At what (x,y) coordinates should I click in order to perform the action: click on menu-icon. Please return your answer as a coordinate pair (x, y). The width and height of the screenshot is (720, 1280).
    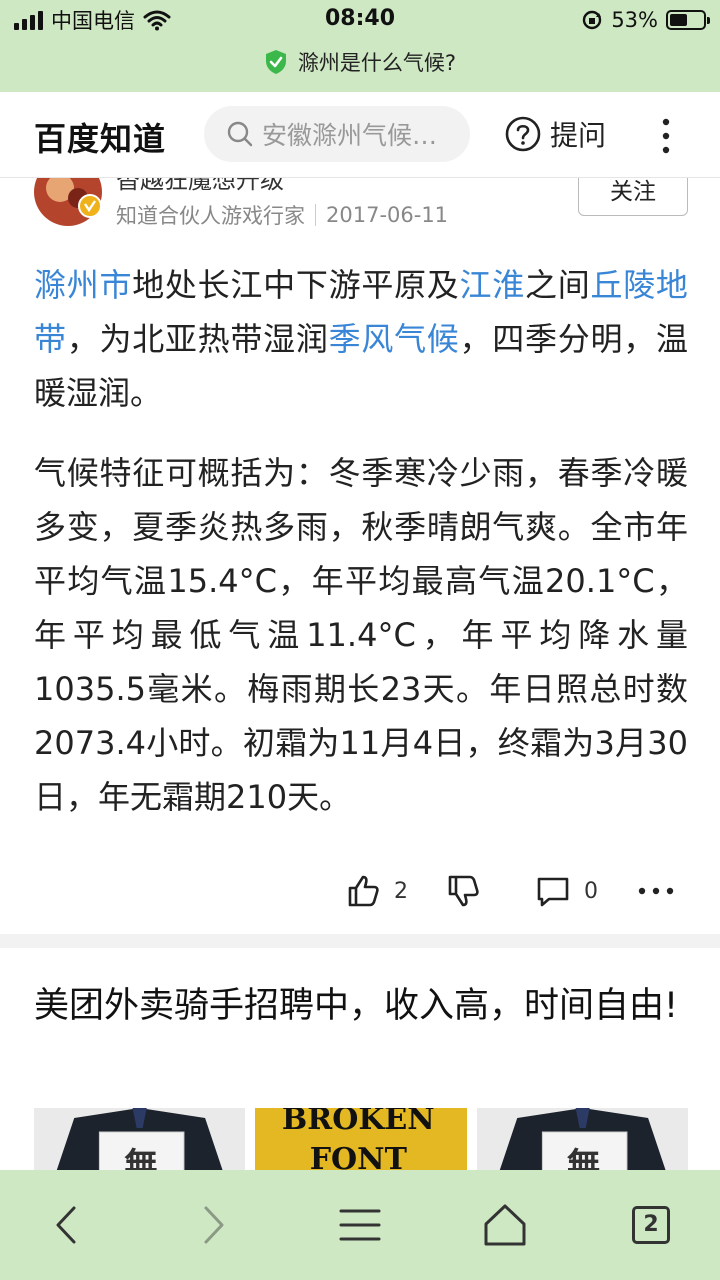
    Looking at the image, I should click on (360, 1225).